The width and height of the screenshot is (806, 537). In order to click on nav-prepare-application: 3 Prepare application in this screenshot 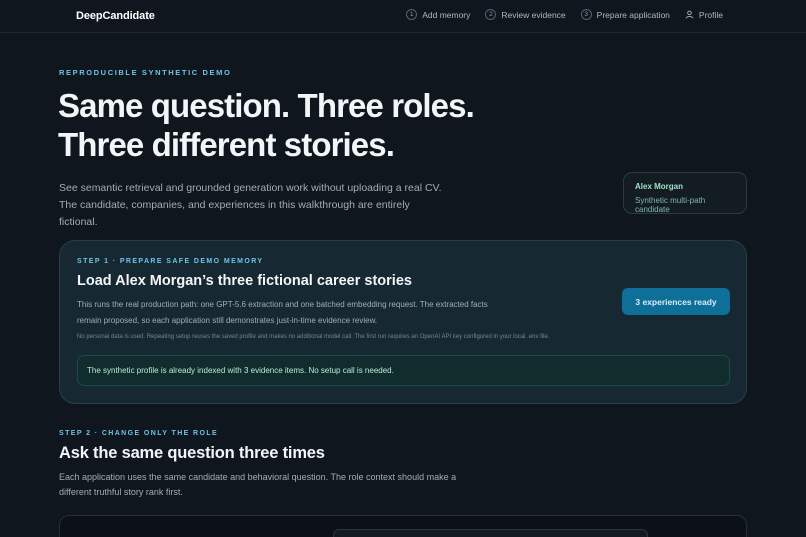, I will do `click(625, 14)`.